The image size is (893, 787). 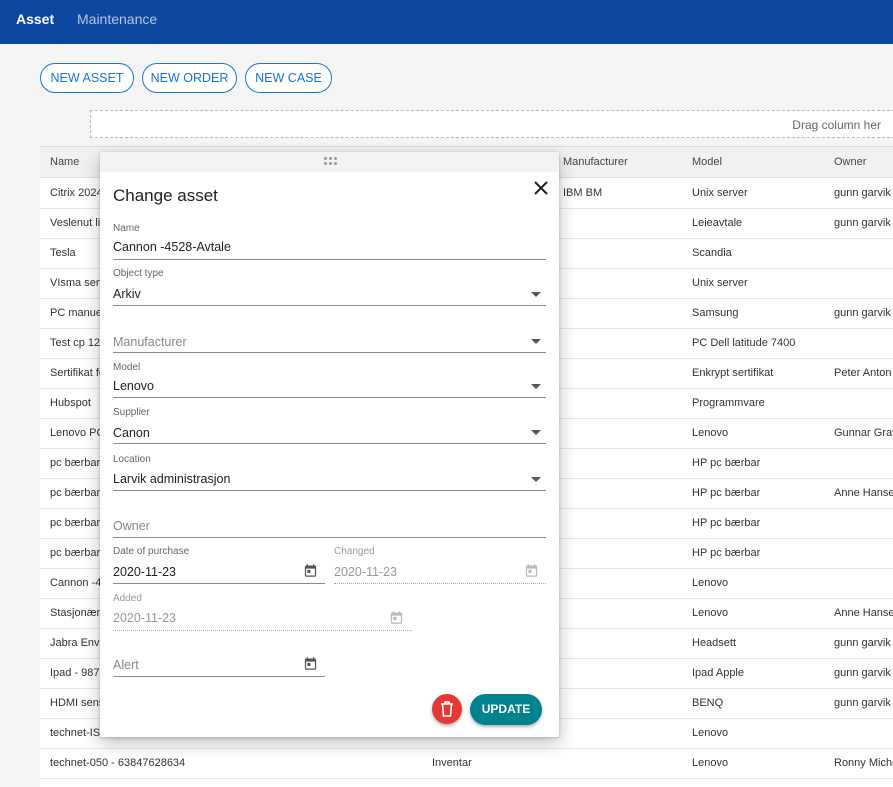 I want to click on changed-label: Changed, so click(x=354, y=551).